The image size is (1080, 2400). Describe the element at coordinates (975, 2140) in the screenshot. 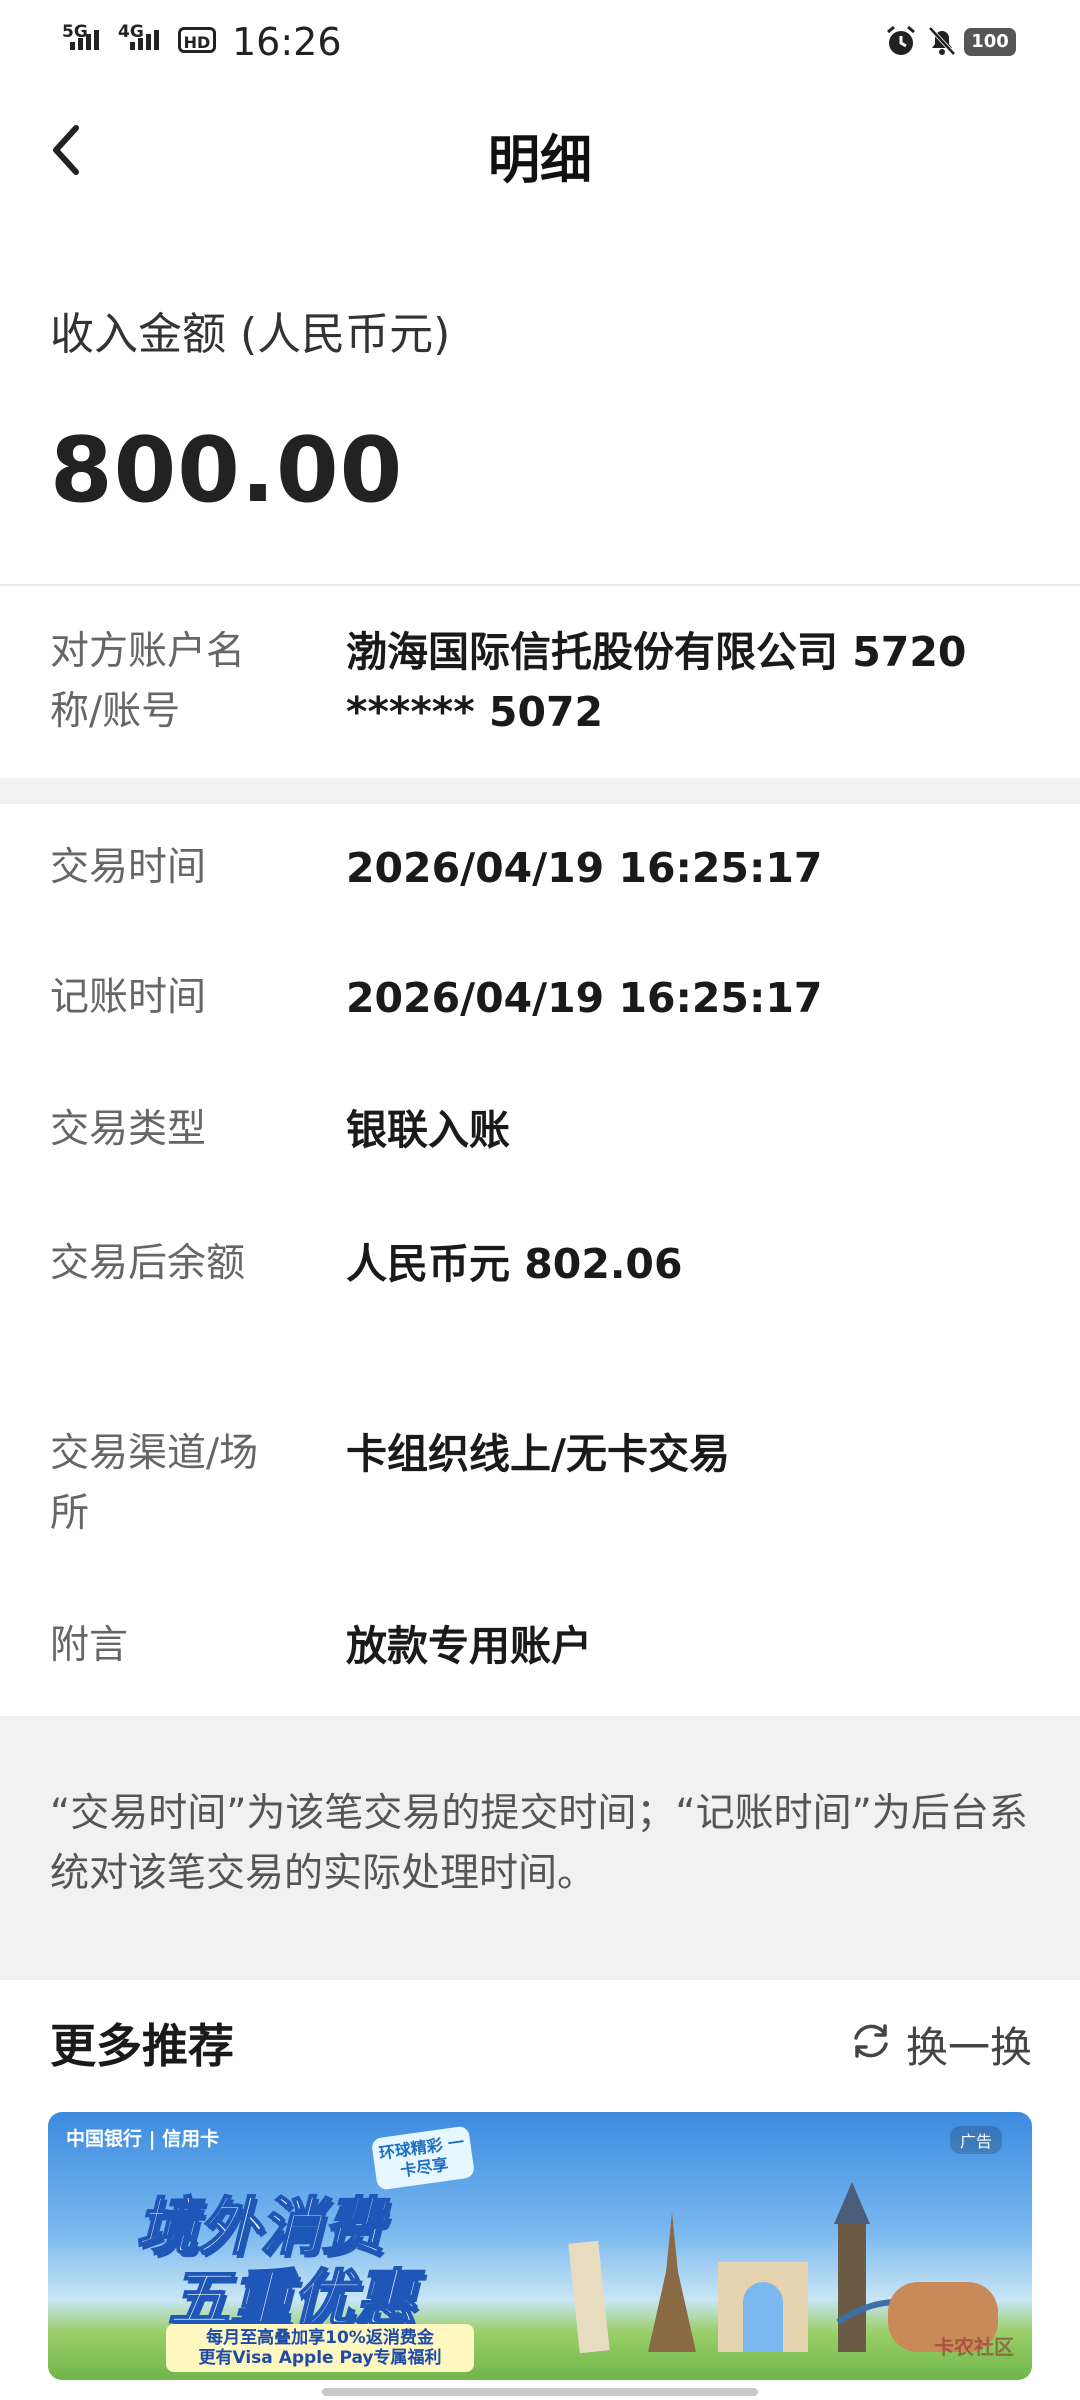

I see `ad-badge: 广告` at that location.